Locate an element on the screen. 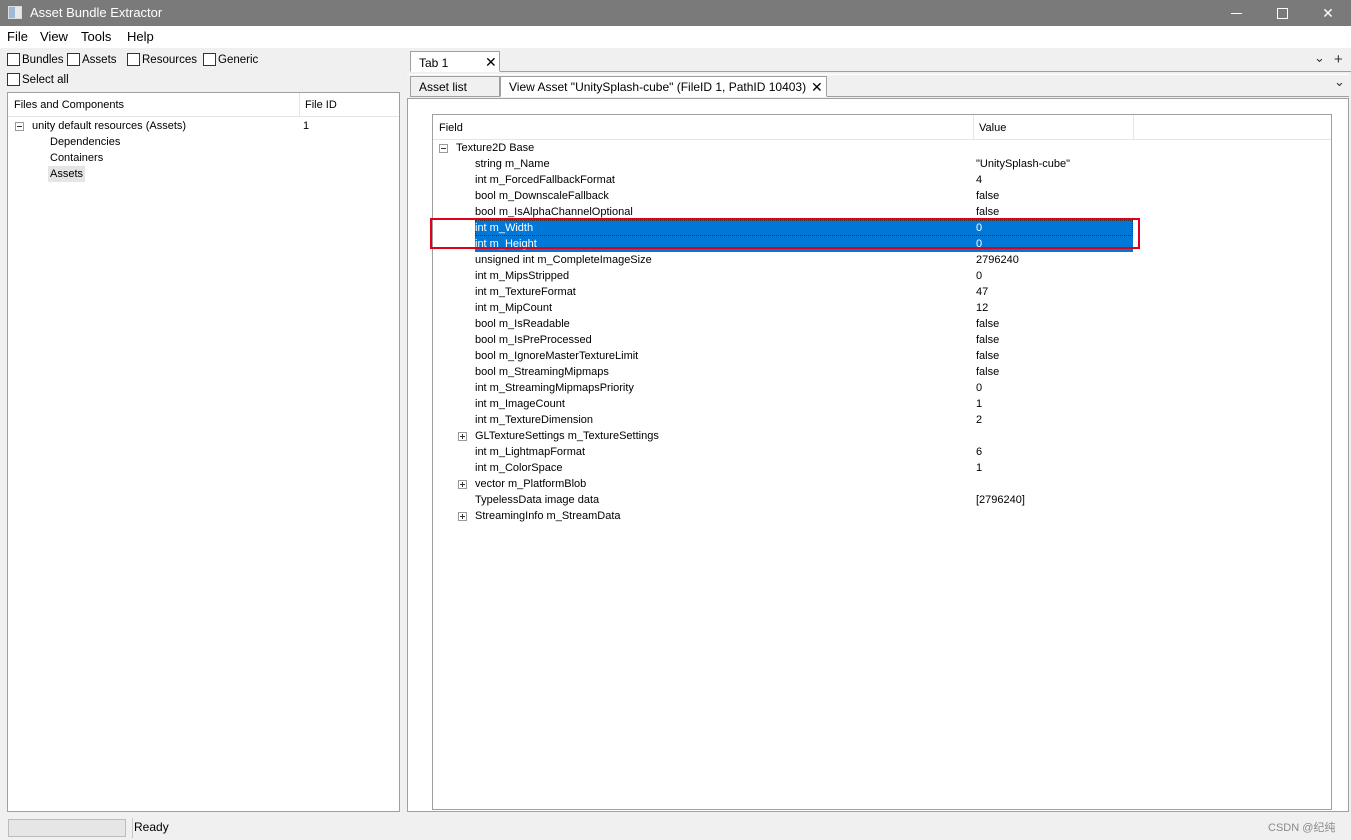 This screenshot has height=840, width=1351. maximize-button is located at coordinates (1282, 13).